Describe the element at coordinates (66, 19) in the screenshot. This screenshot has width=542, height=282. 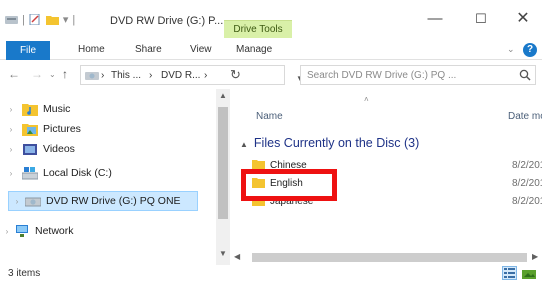
I see `customize-qat-icon: ▾` at that location.